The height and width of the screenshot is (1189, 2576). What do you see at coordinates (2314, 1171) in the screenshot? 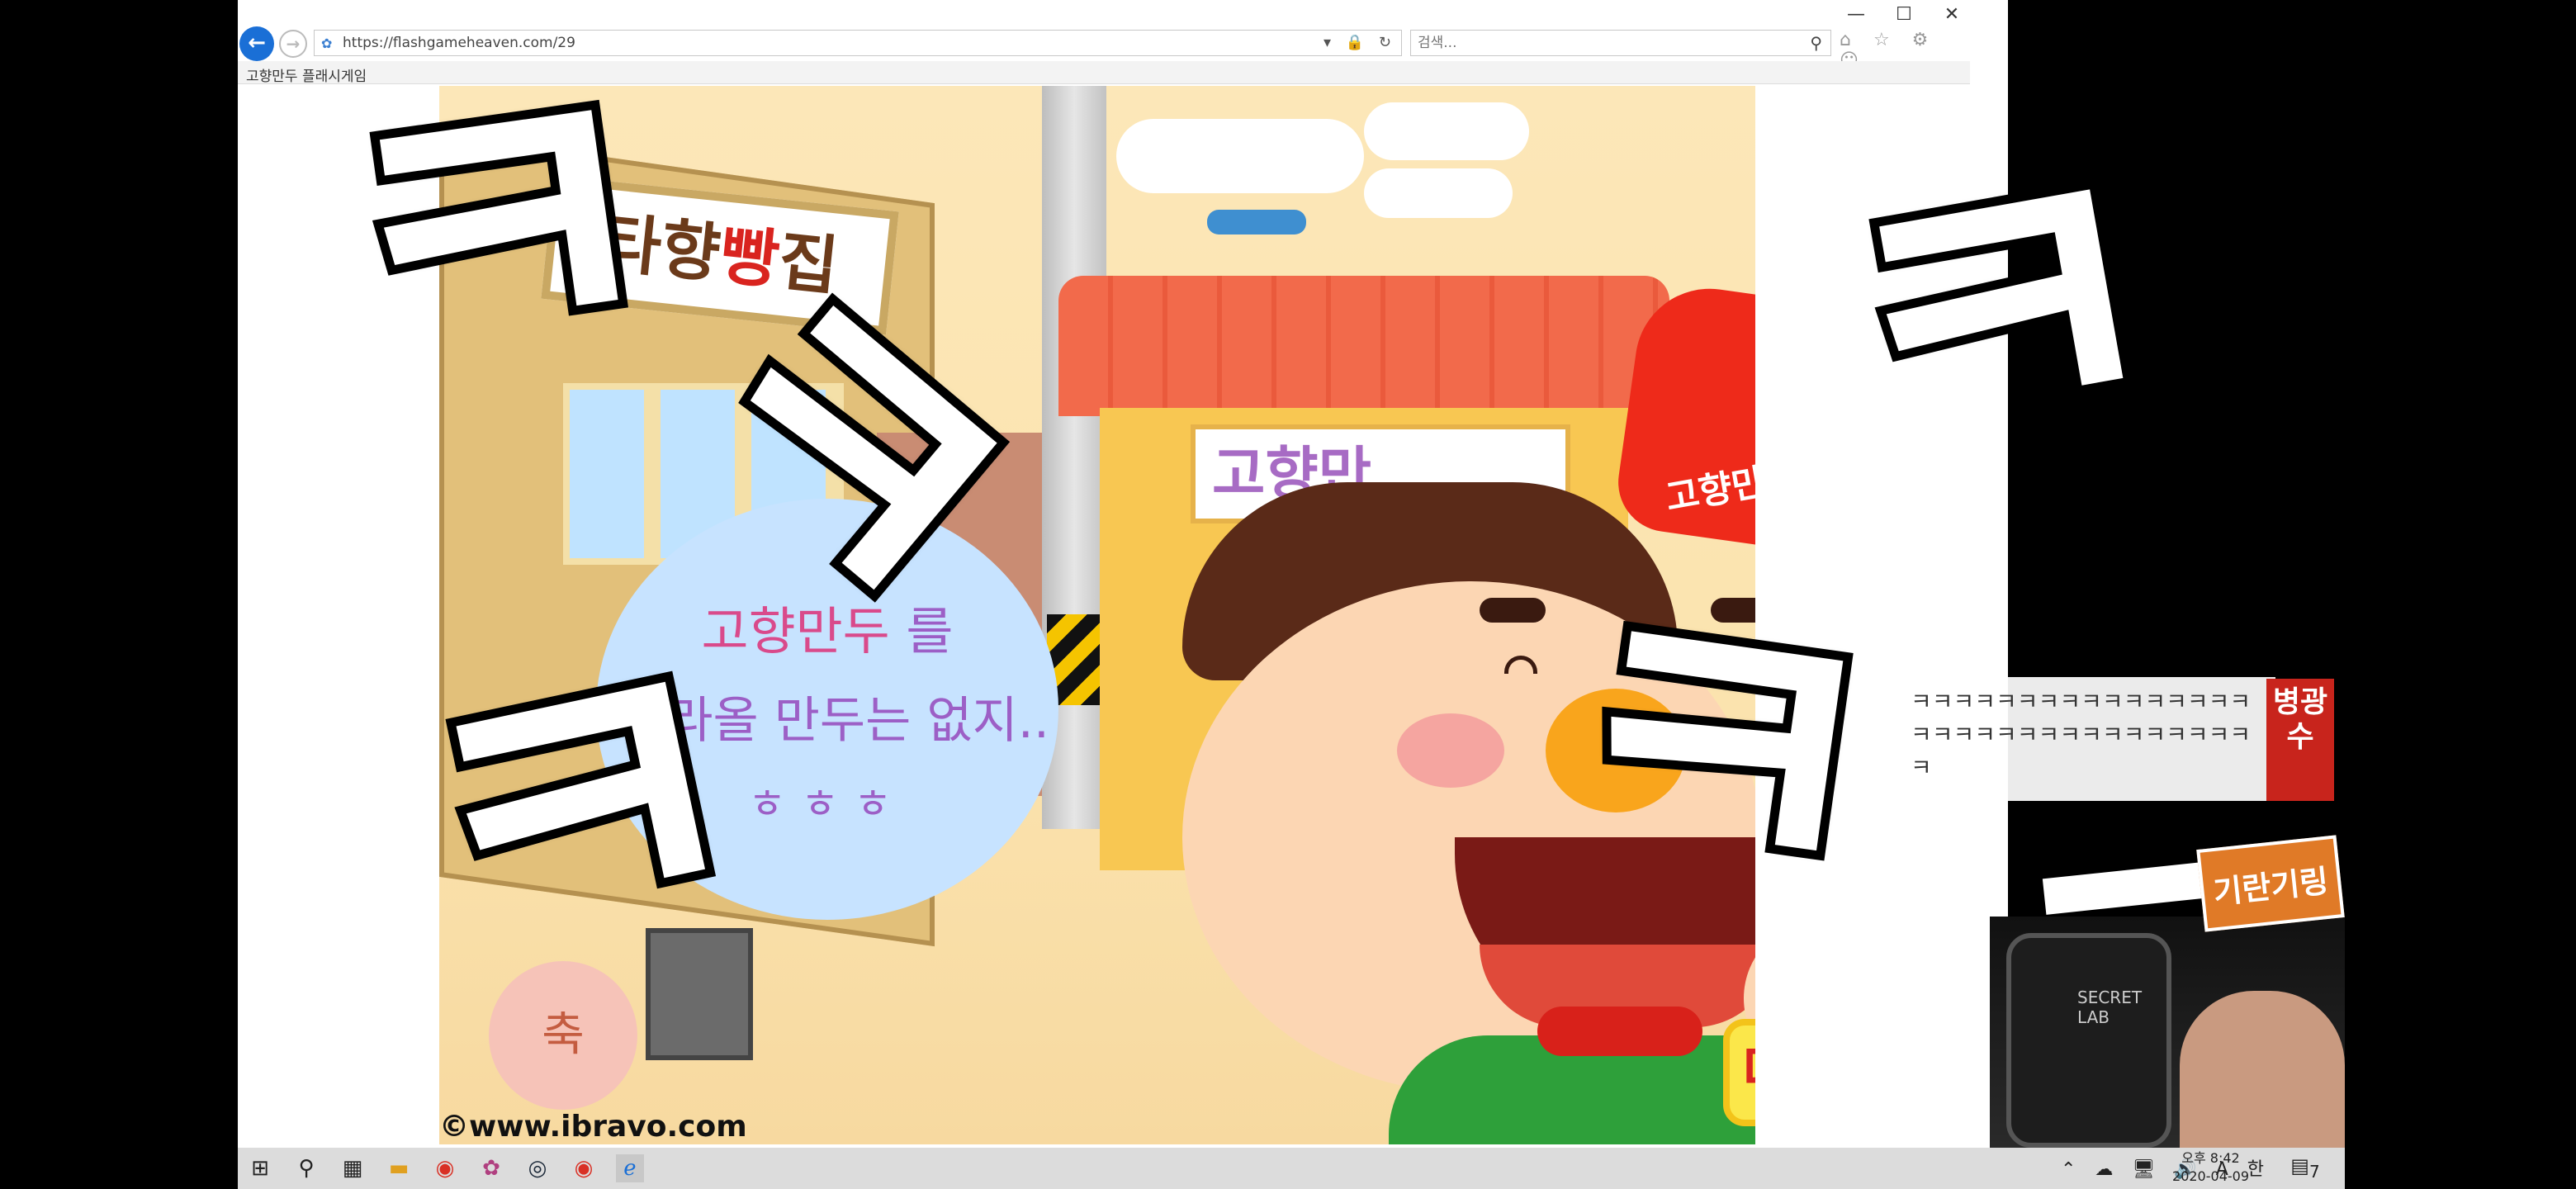
I see `notification-count: 7` at bounding box center [2314, 1171].